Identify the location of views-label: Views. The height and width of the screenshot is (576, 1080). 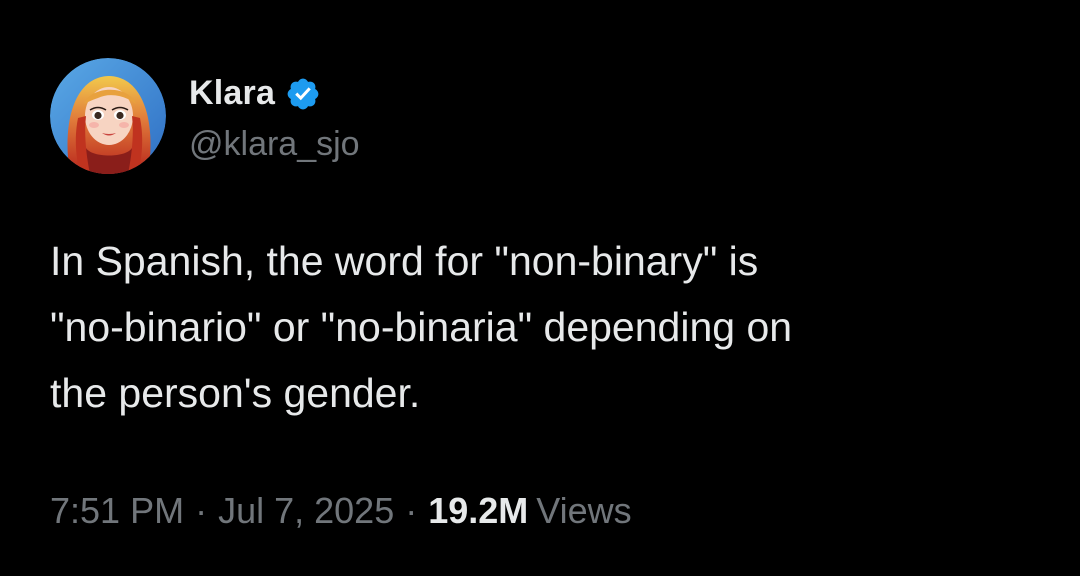
(584, 510).